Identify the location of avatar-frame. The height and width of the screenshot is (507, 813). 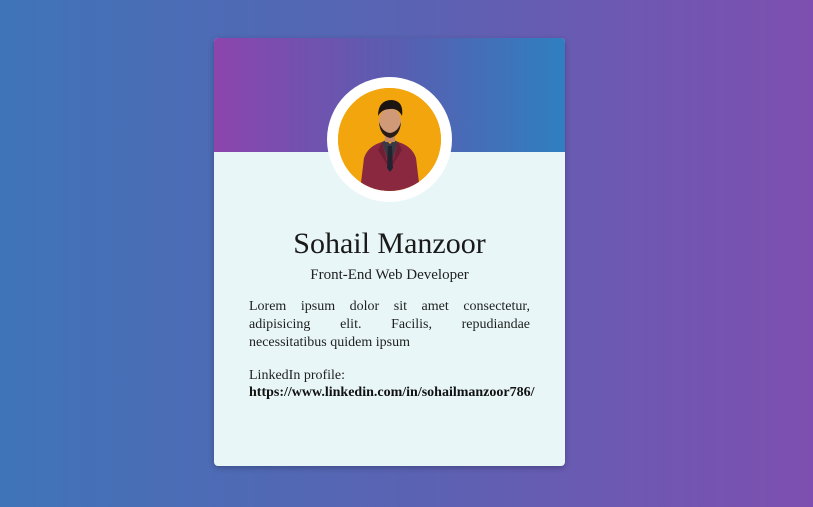
(389, 139).